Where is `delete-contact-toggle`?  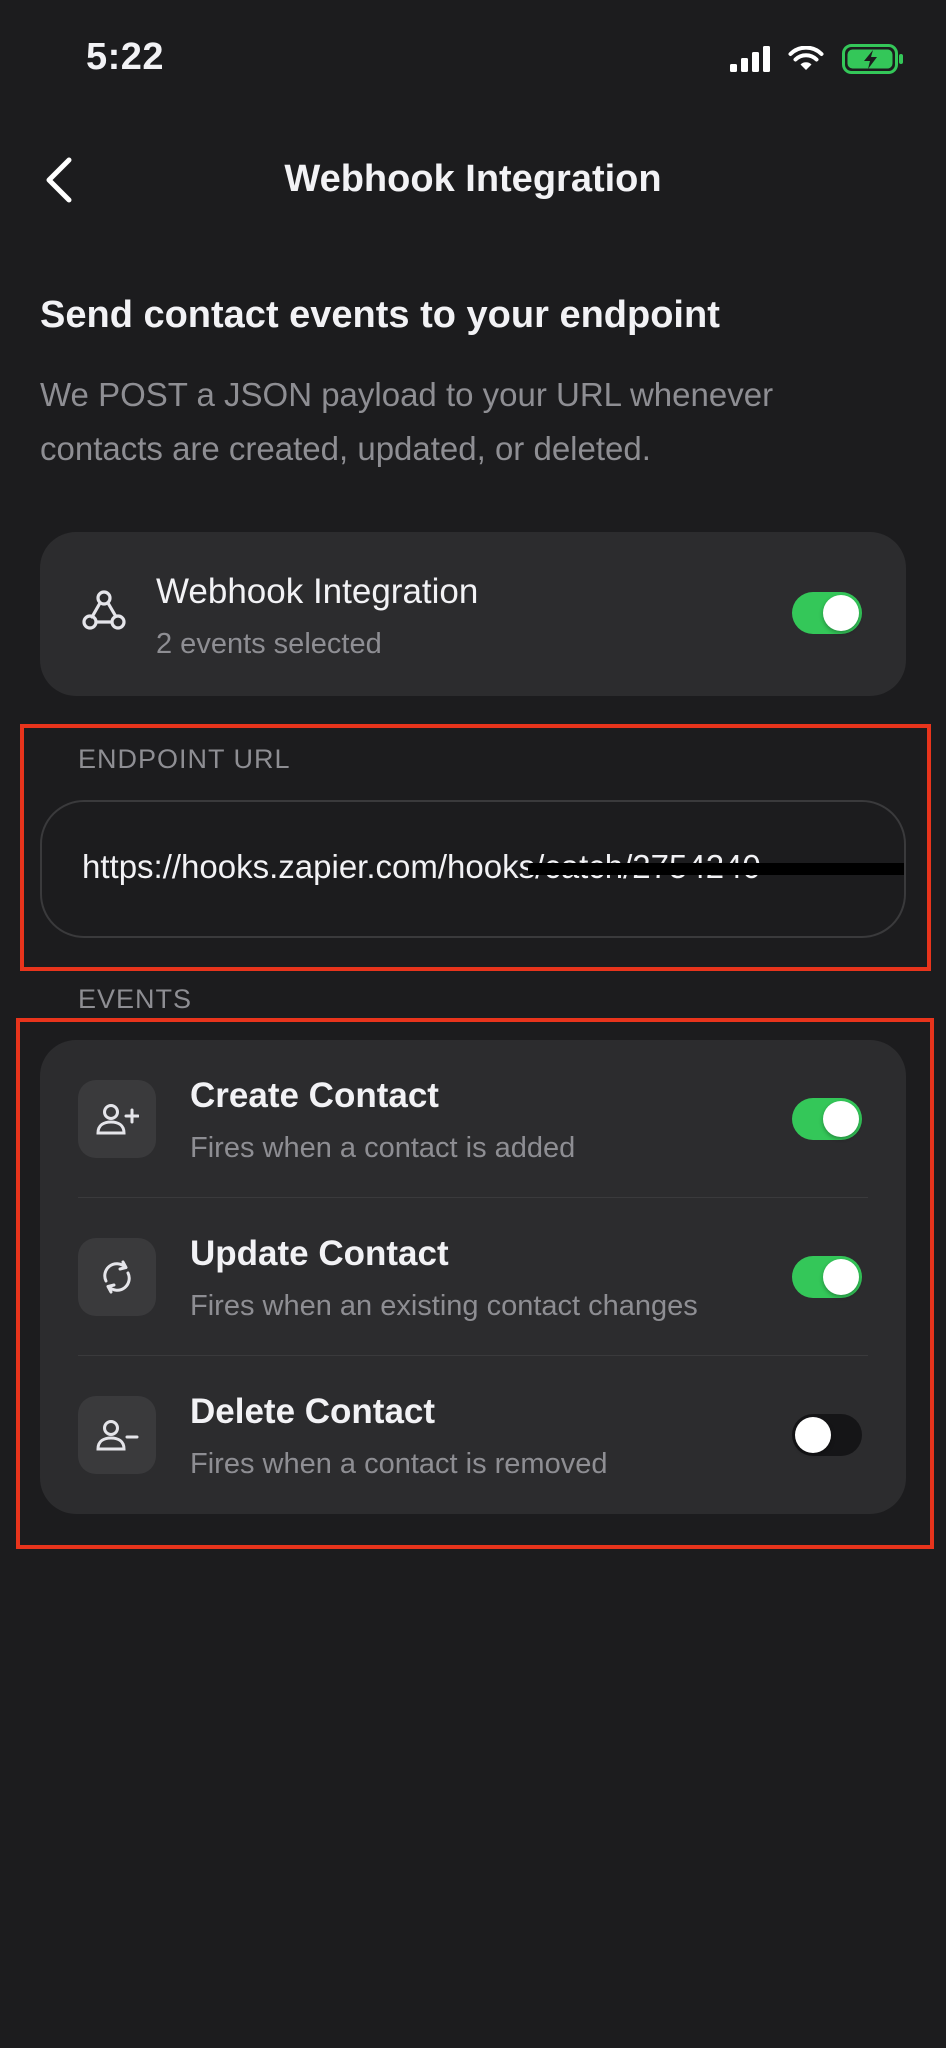 delete-contact-toggle is located at coordinates (827, 1435).